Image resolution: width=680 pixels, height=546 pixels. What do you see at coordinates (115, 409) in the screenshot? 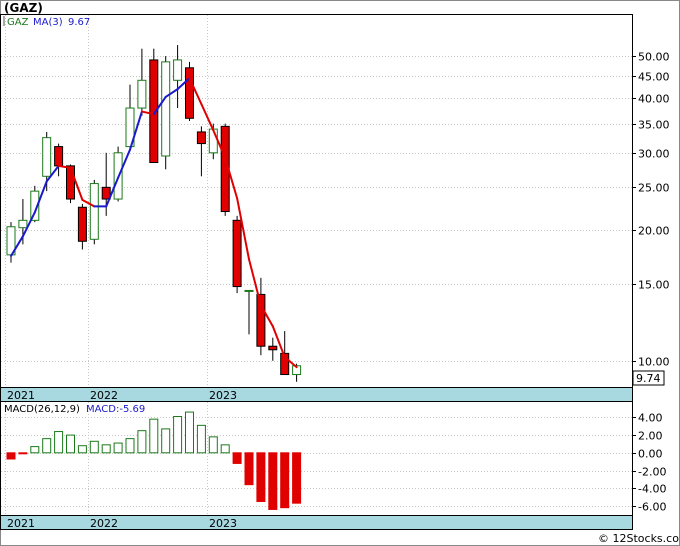
I see `macd-legend-value: MACD:-5.69` at bounding box center [115, 409].